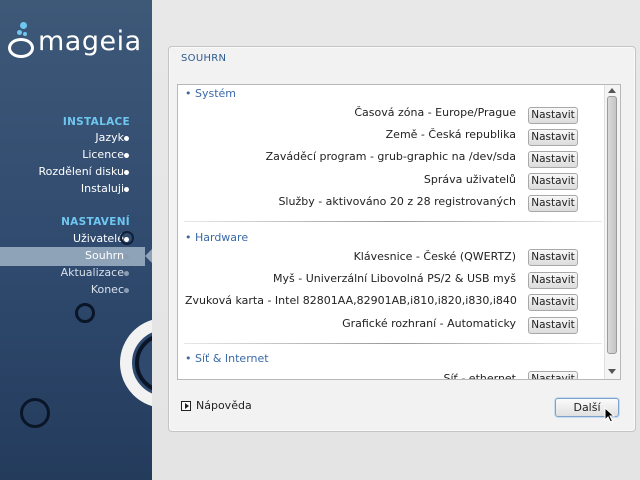  I want to click on configure-country-button: Nastavit, so click(553, 137).